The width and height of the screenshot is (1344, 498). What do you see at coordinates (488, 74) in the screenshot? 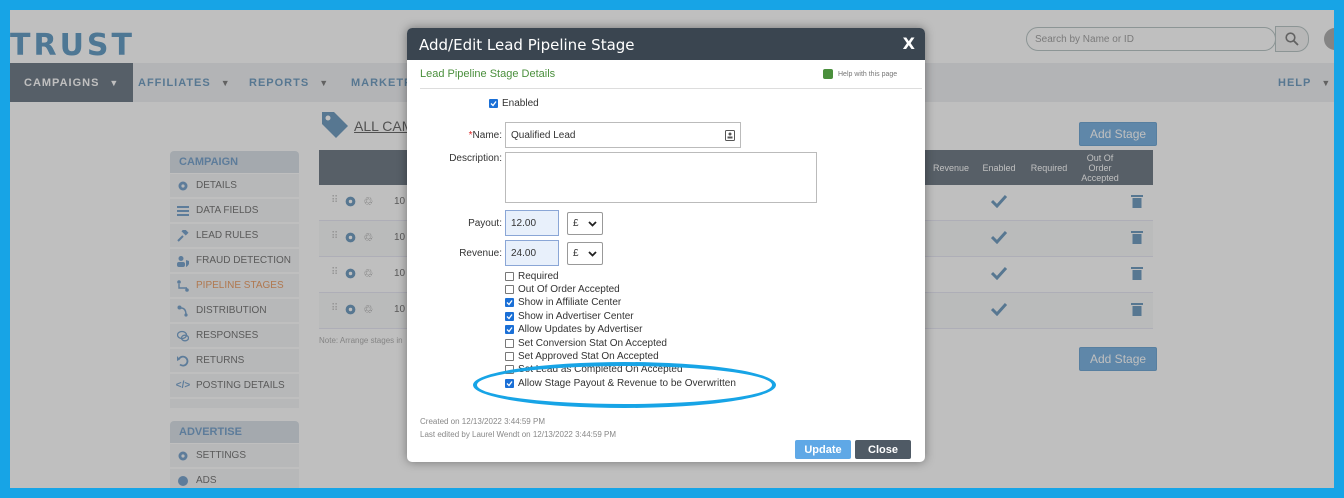
I see `section-title: Lead Pipeline Stage Details` at bounding box center [488, 74].